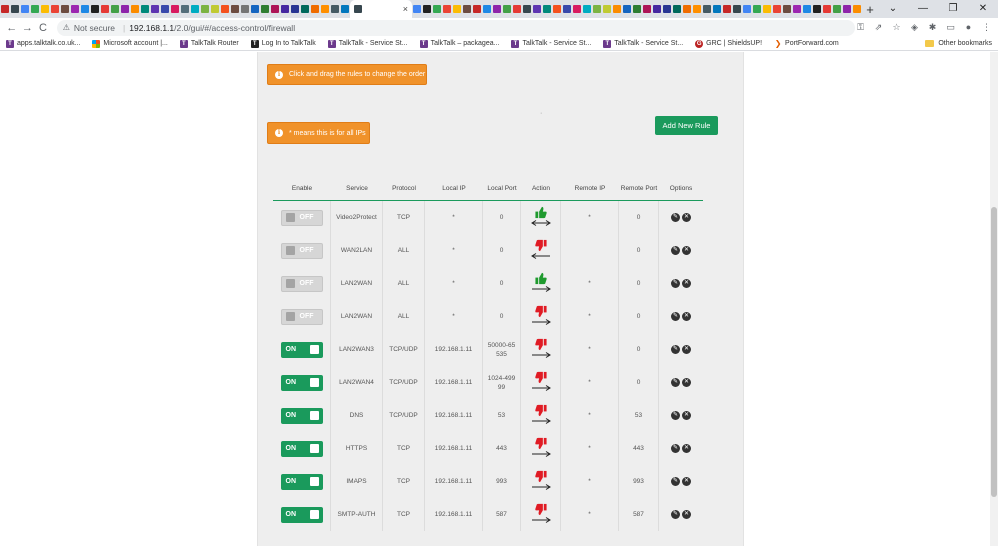 The image size is (998, 546). What do you see at coordinates (950, 27) in the screenshot?
I see `side-panel-icon: ▭` at bounding box center [950, 27].